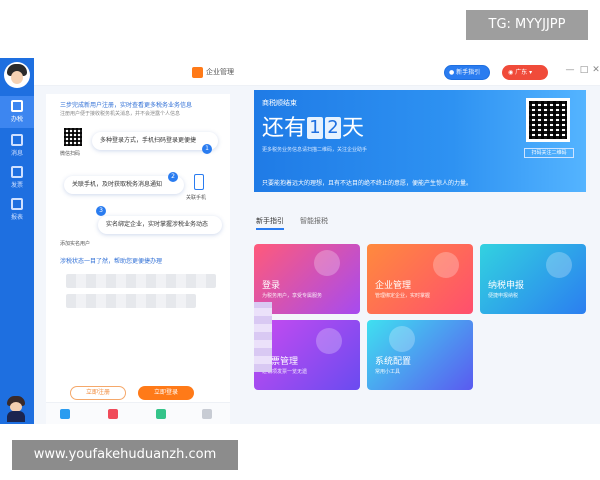  I want to click on tab-guide: 新手指引, so click(270, 223).